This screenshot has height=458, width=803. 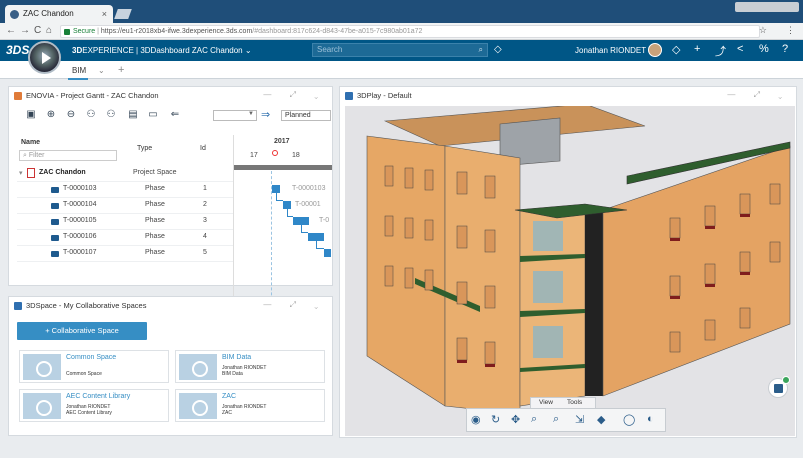 I want to click on close-tab-icon: ×, so click(x=104, y=14).